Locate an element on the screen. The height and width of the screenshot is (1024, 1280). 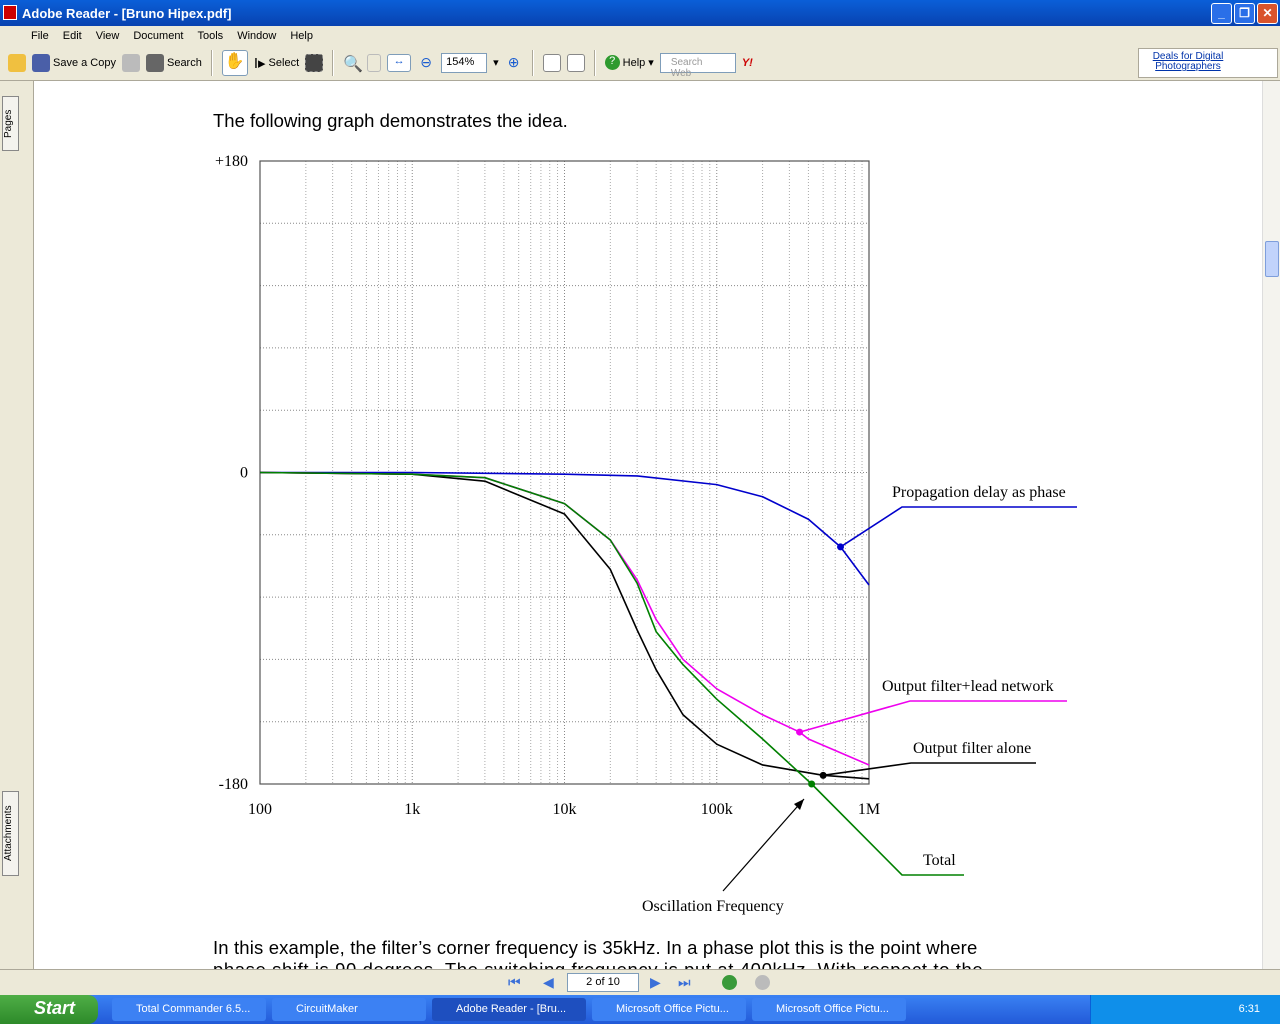
go-forward-icon is located at coordinates (762, 982).